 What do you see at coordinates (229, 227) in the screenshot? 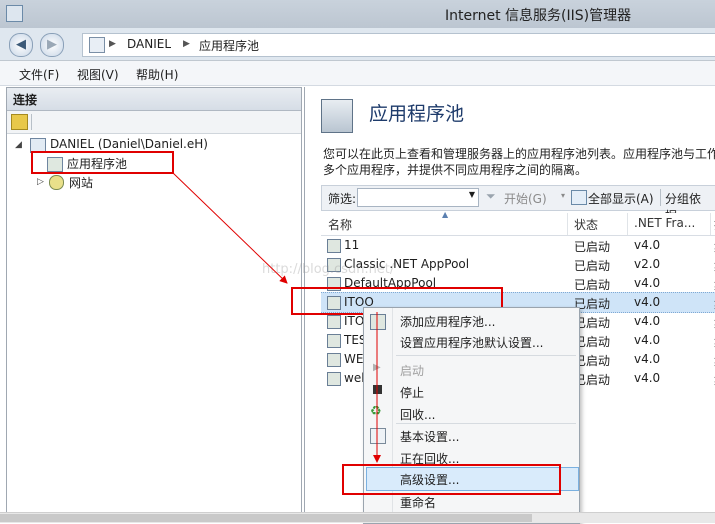
I see `arrow-tree-to-row` at bounding box center [229, 227].